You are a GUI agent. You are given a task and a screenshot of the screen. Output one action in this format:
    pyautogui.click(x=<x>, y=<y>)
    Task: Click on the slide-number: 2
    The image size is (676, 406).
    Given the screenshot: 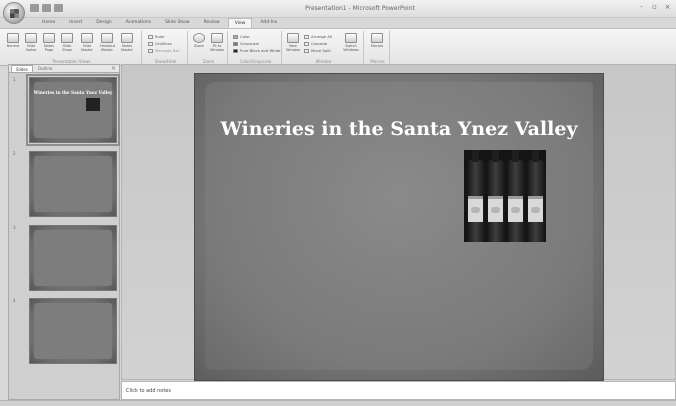 What is the action you would take?
    pyautogui.click(x=14, y=153)
    